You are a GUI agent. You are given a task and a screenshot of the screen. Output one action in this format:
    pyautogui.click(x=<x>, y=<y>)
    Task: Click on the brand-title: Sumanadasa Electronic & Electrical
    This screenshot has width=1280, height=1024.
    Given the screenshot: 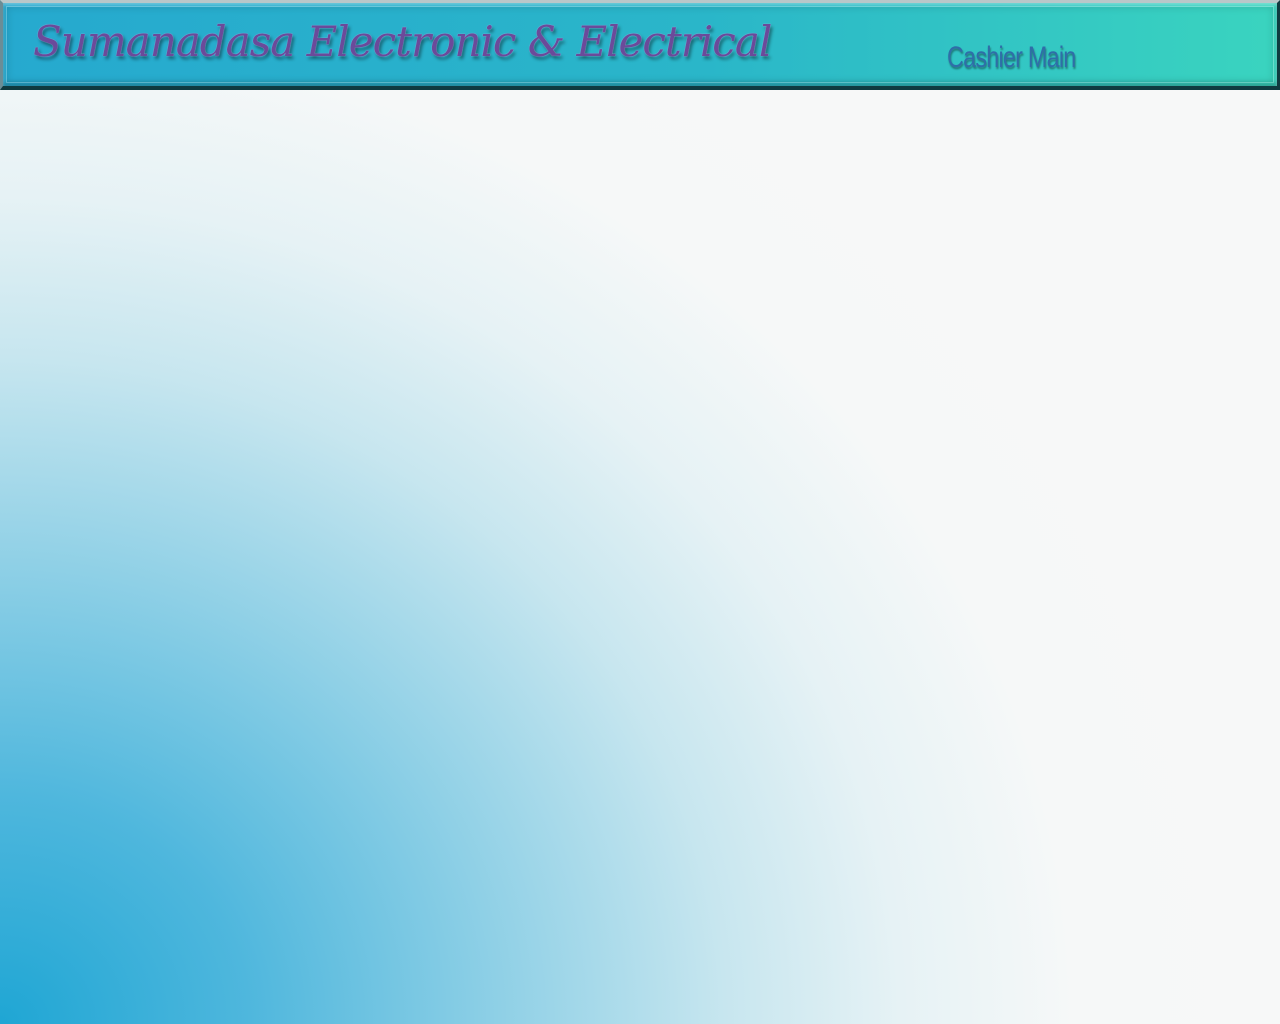 What is the action you would take?
    pyautogui.click(x=402, y=41)
    